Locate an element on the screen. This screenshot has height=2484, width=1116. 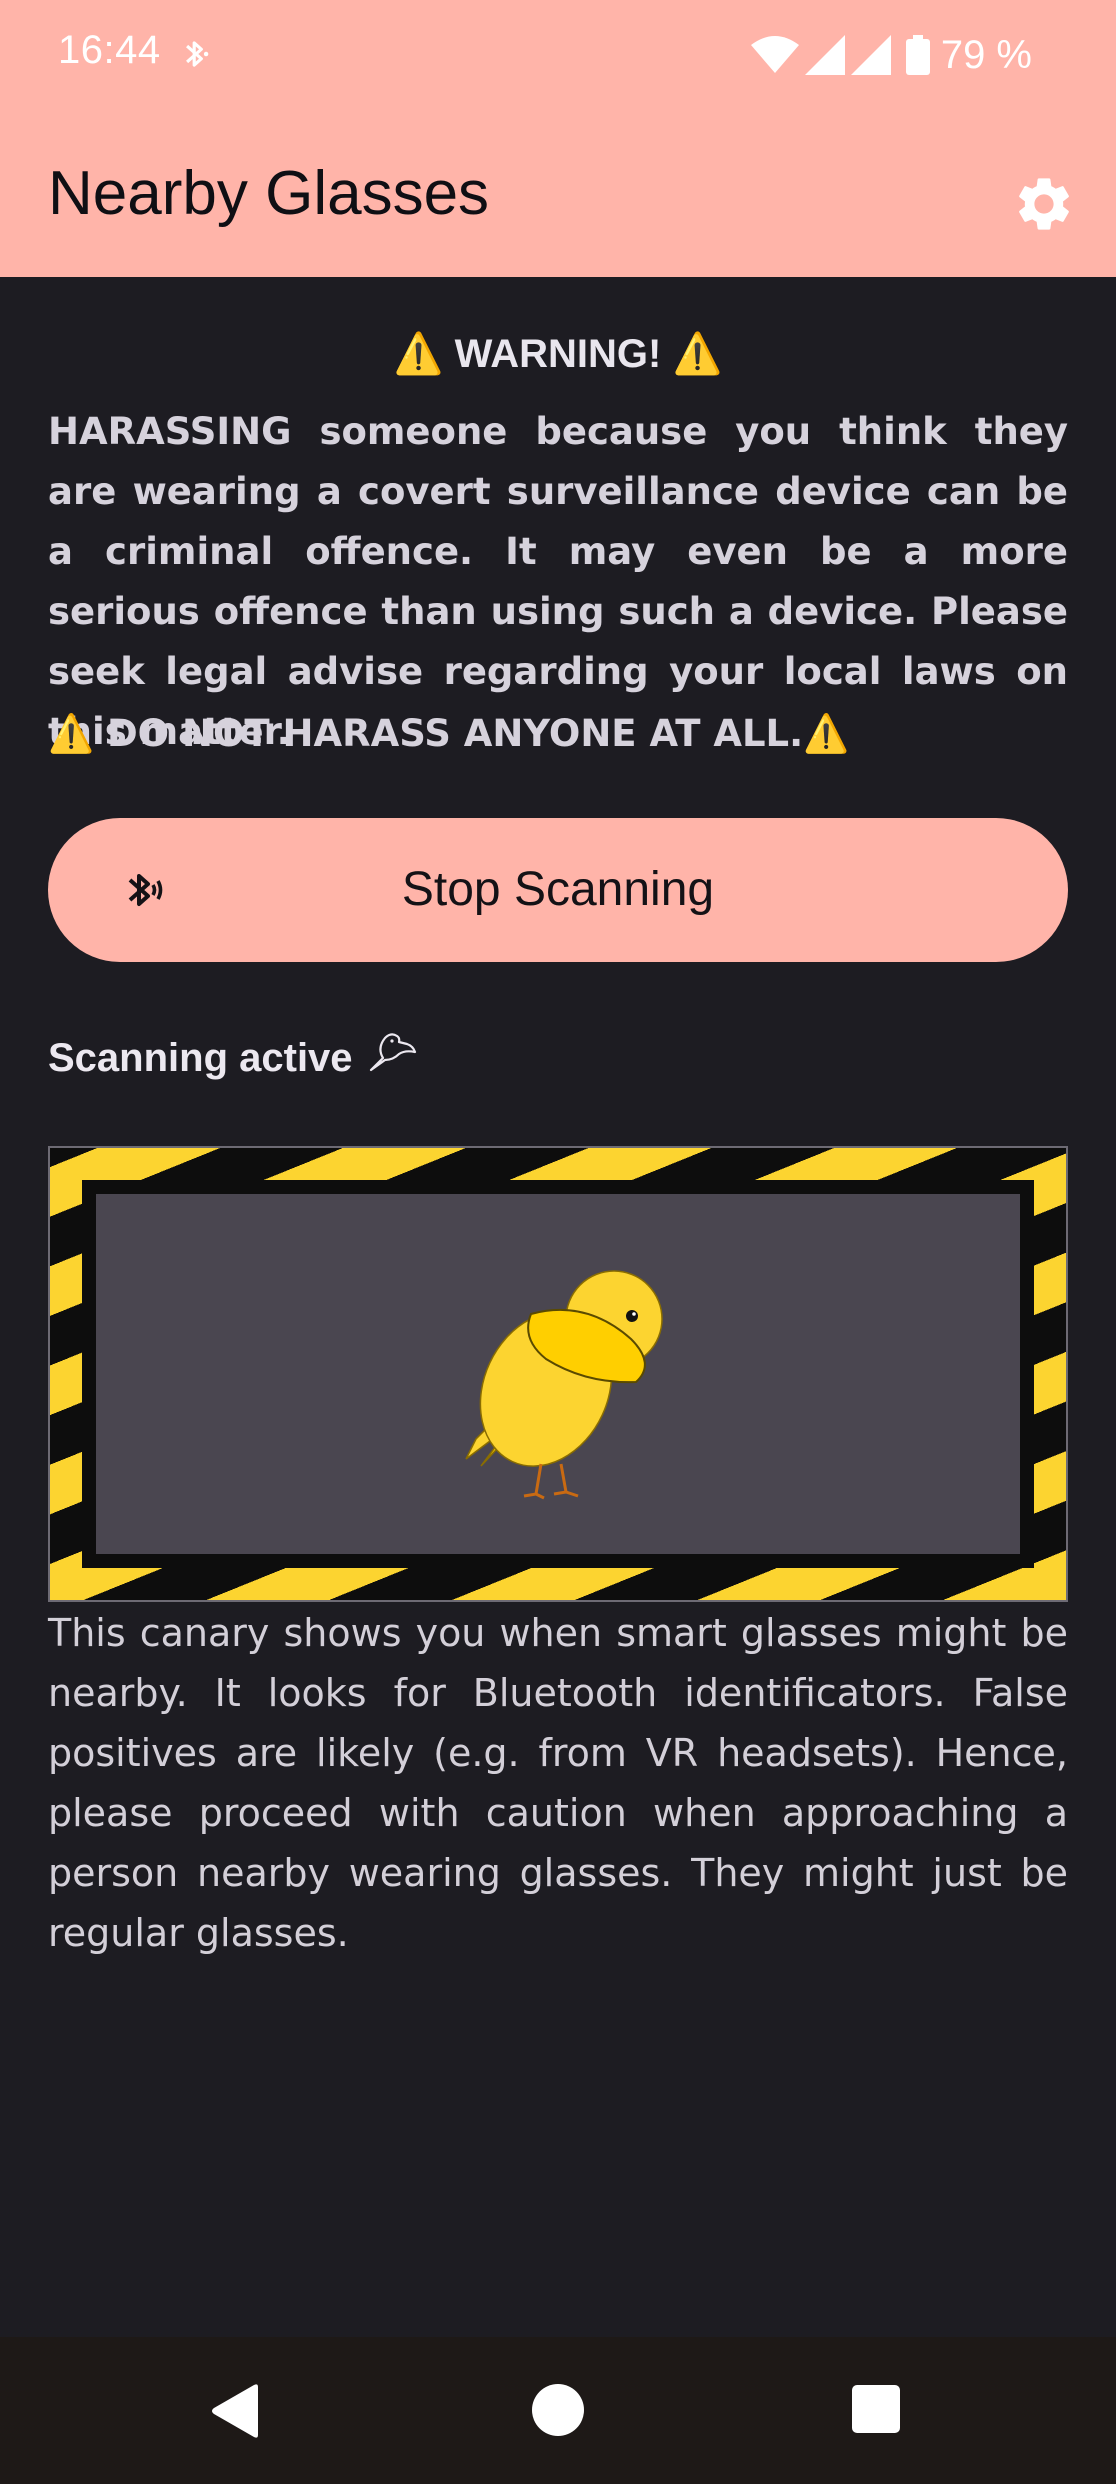
home-icon is located at coordinates (558, 2410).